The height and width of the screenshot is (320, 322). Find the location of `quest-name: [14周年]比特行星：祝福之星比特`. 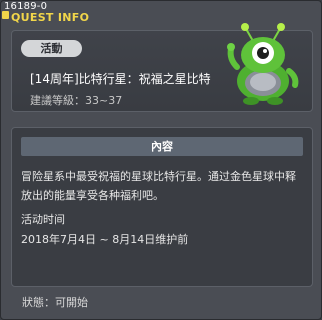

quest-name: [14周年]比特行星：祝福之星比特 is located at coordinates (120, 79).